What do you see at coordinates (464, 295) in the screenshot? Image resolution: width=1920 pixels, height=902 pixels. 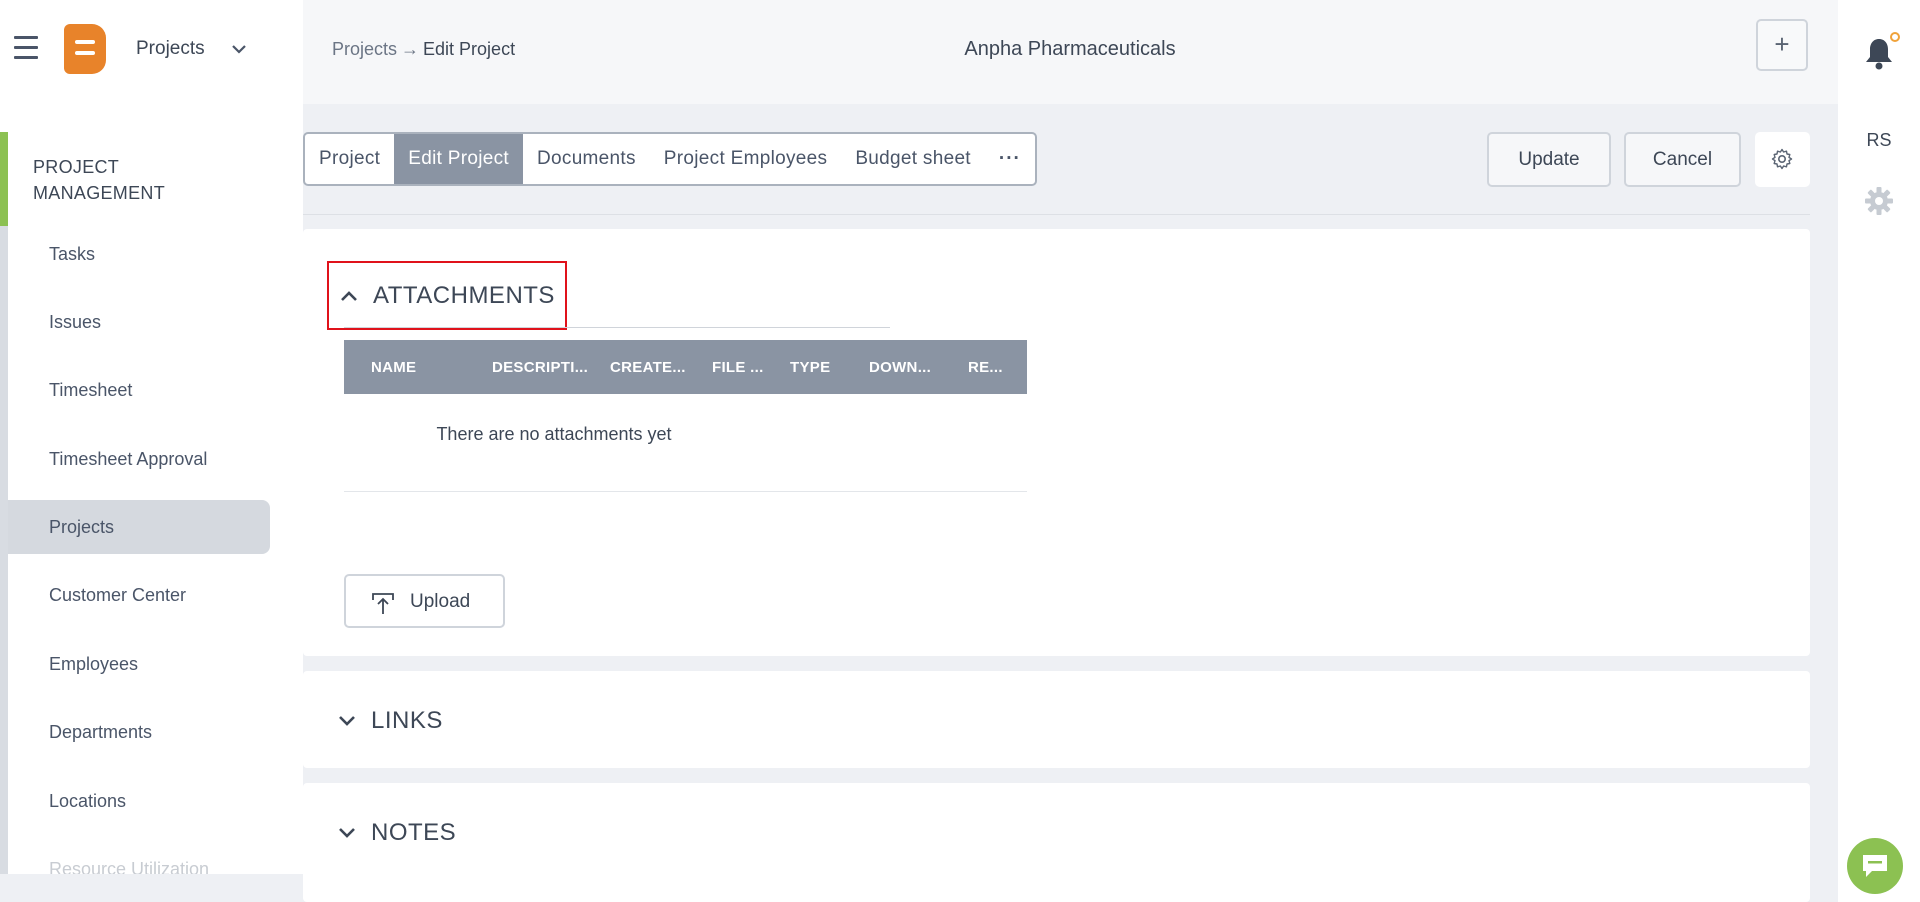 I see `attachments-title: ATTACHMENTS` at bounding box center [464, 295].